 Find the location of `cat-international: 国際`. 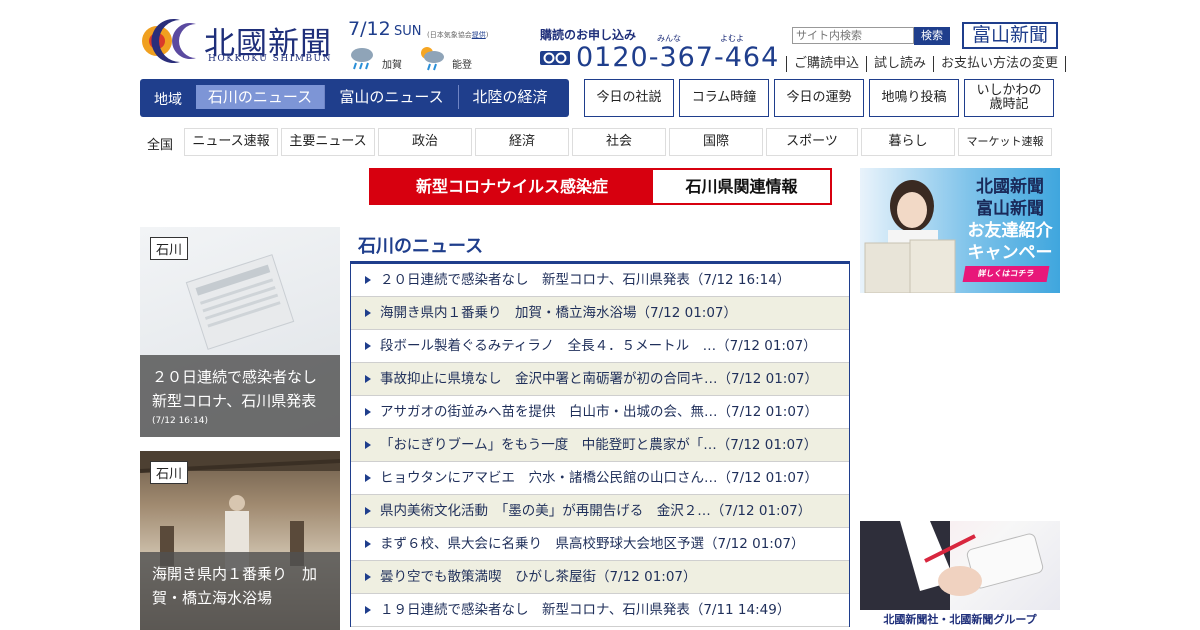

cat-international: 国際 is located at coordinates (716, 142).